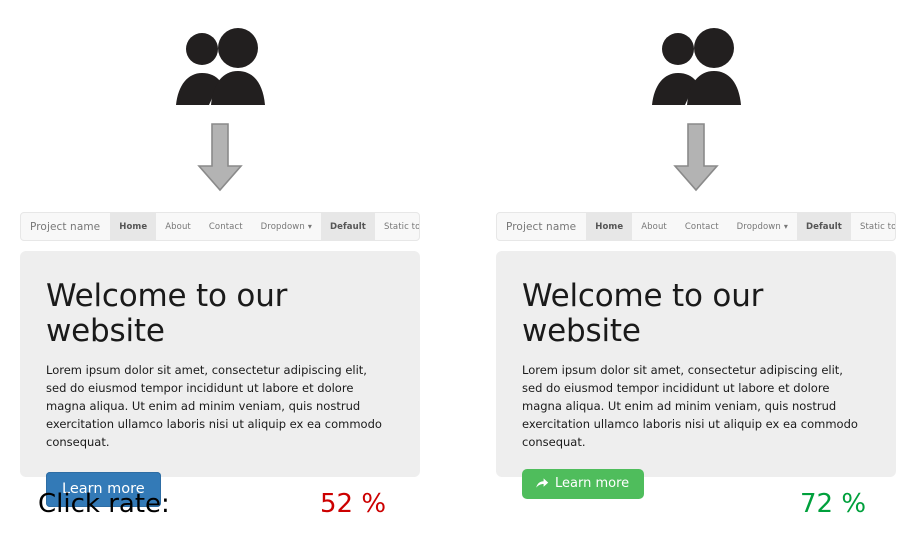 The height and width of the screenshot is (544, 919). Describe the element at coordinates (104, 504) in the screenshot. I see `metric-label: Click rate:` at that location.